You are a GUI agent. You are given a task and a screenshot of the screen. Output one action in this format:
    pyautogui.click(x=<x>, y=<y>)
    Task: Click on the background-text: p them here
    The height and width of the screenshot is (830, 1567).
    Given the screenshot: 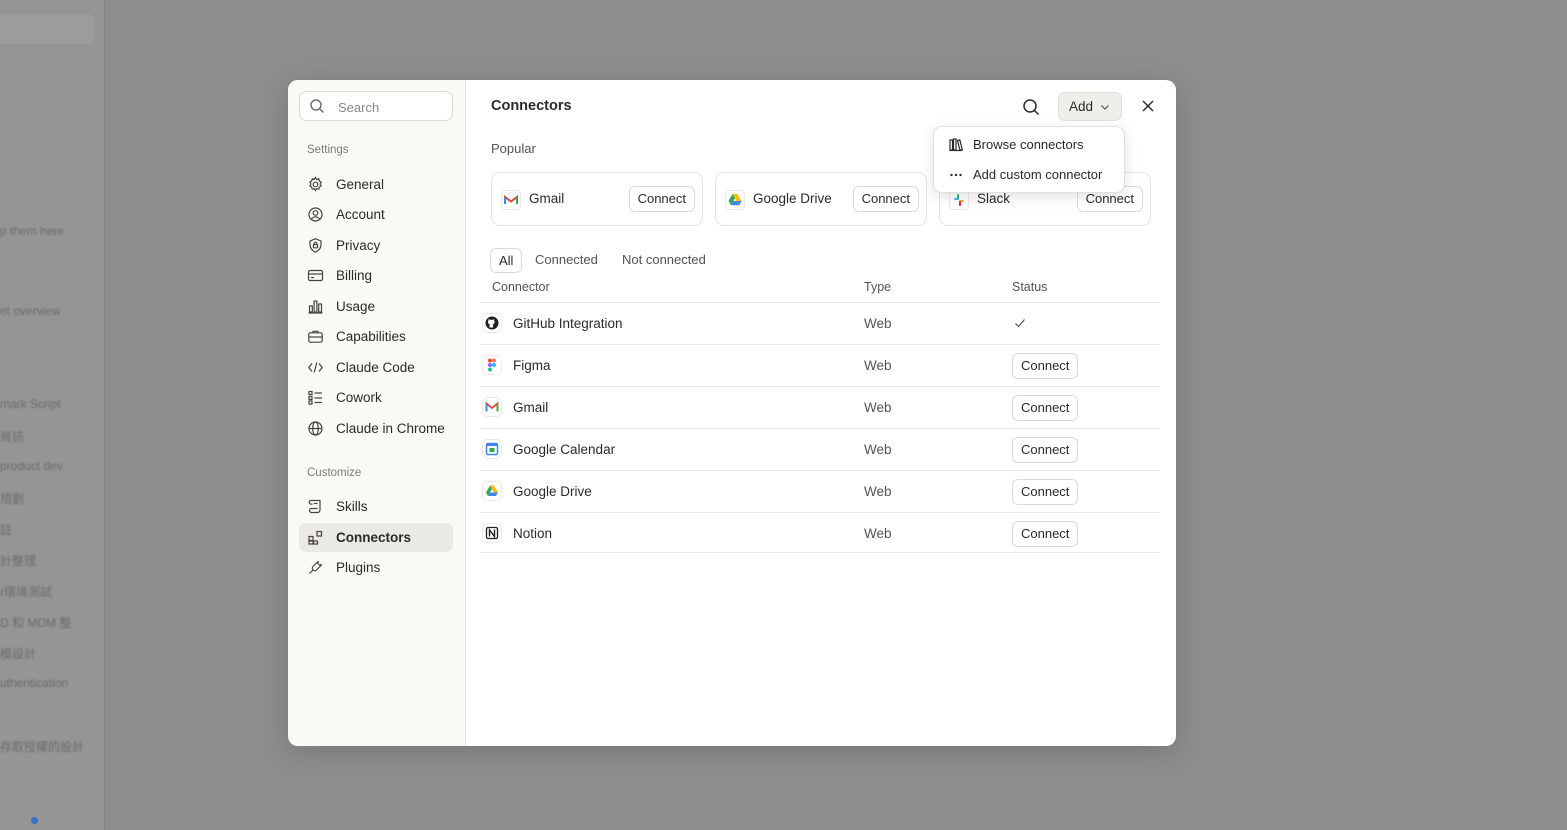 What is the action you would take?
    pyautogui.click(x=32, y=231)
    